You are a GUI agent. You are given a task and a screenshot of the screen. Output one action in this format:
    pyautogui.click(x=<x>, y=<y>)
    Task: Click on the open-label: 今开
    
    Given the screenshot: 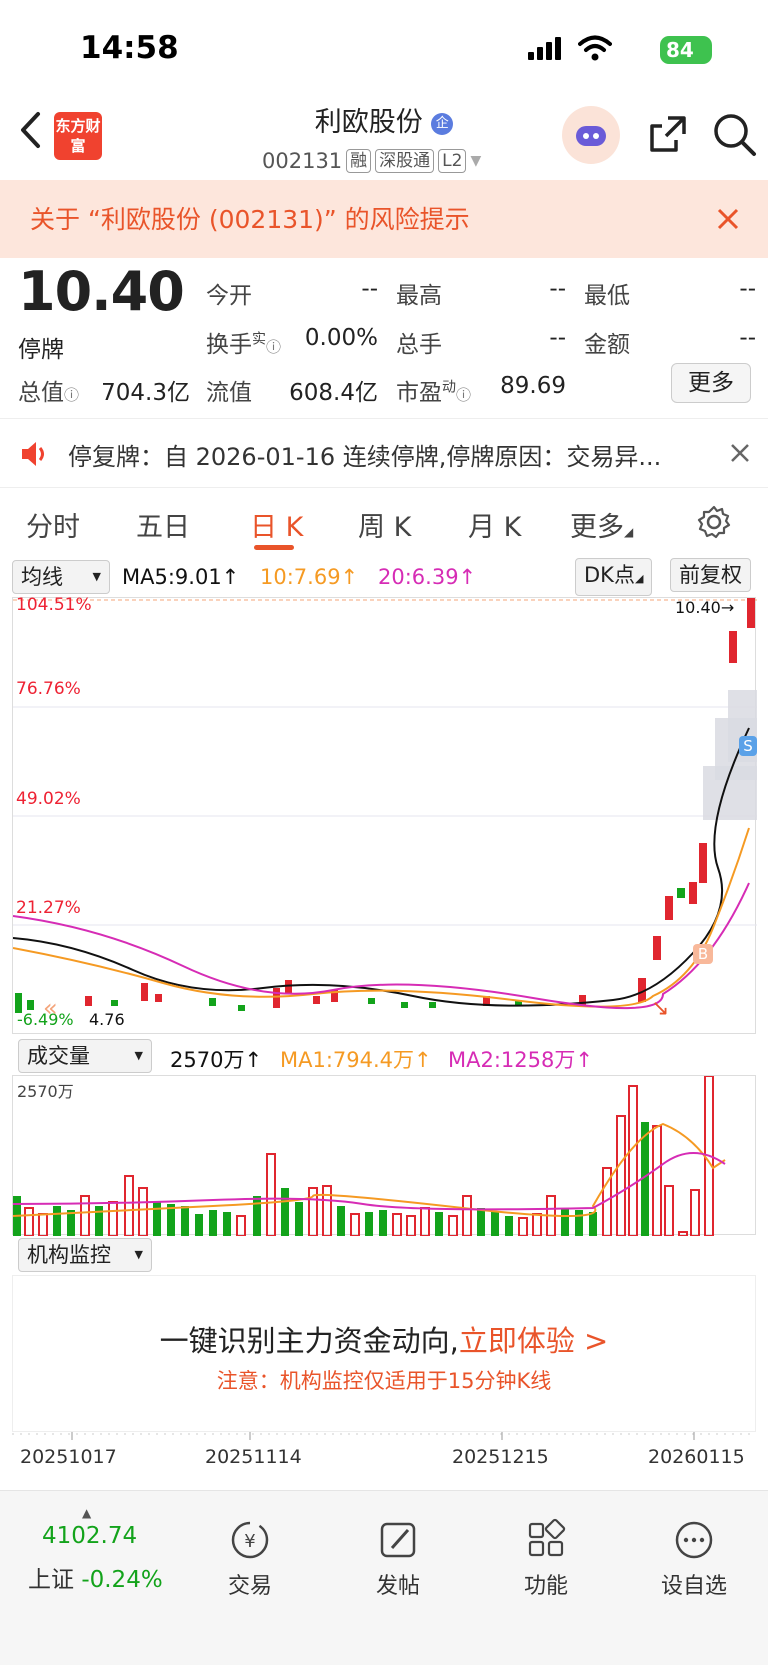 What is the action you would take?
    pyautogui.click(x=229, y=296)
    